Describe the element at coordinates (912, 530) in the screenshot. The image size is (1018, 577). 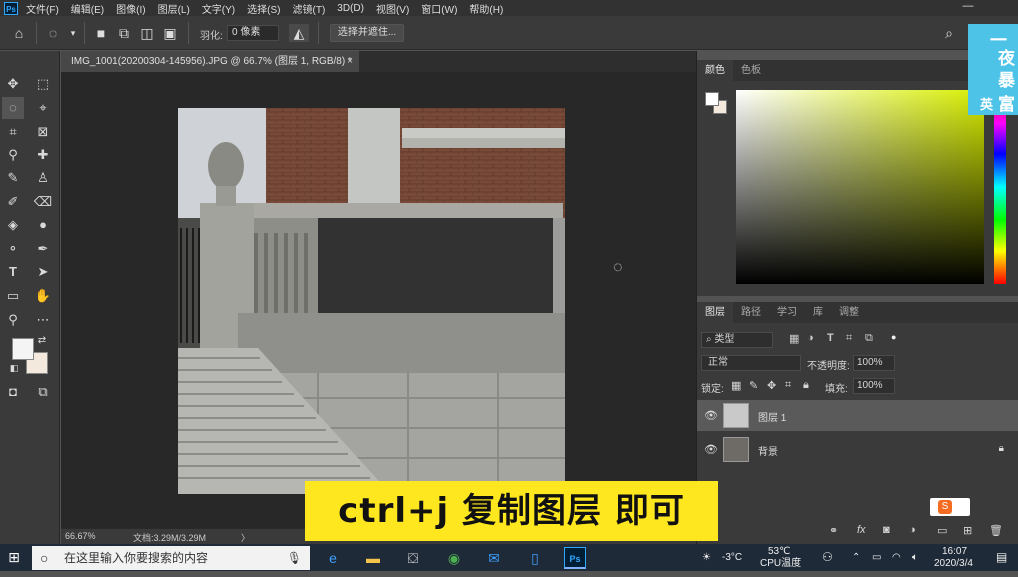
I see `adjustment-layer-icon: ◑` at that location.